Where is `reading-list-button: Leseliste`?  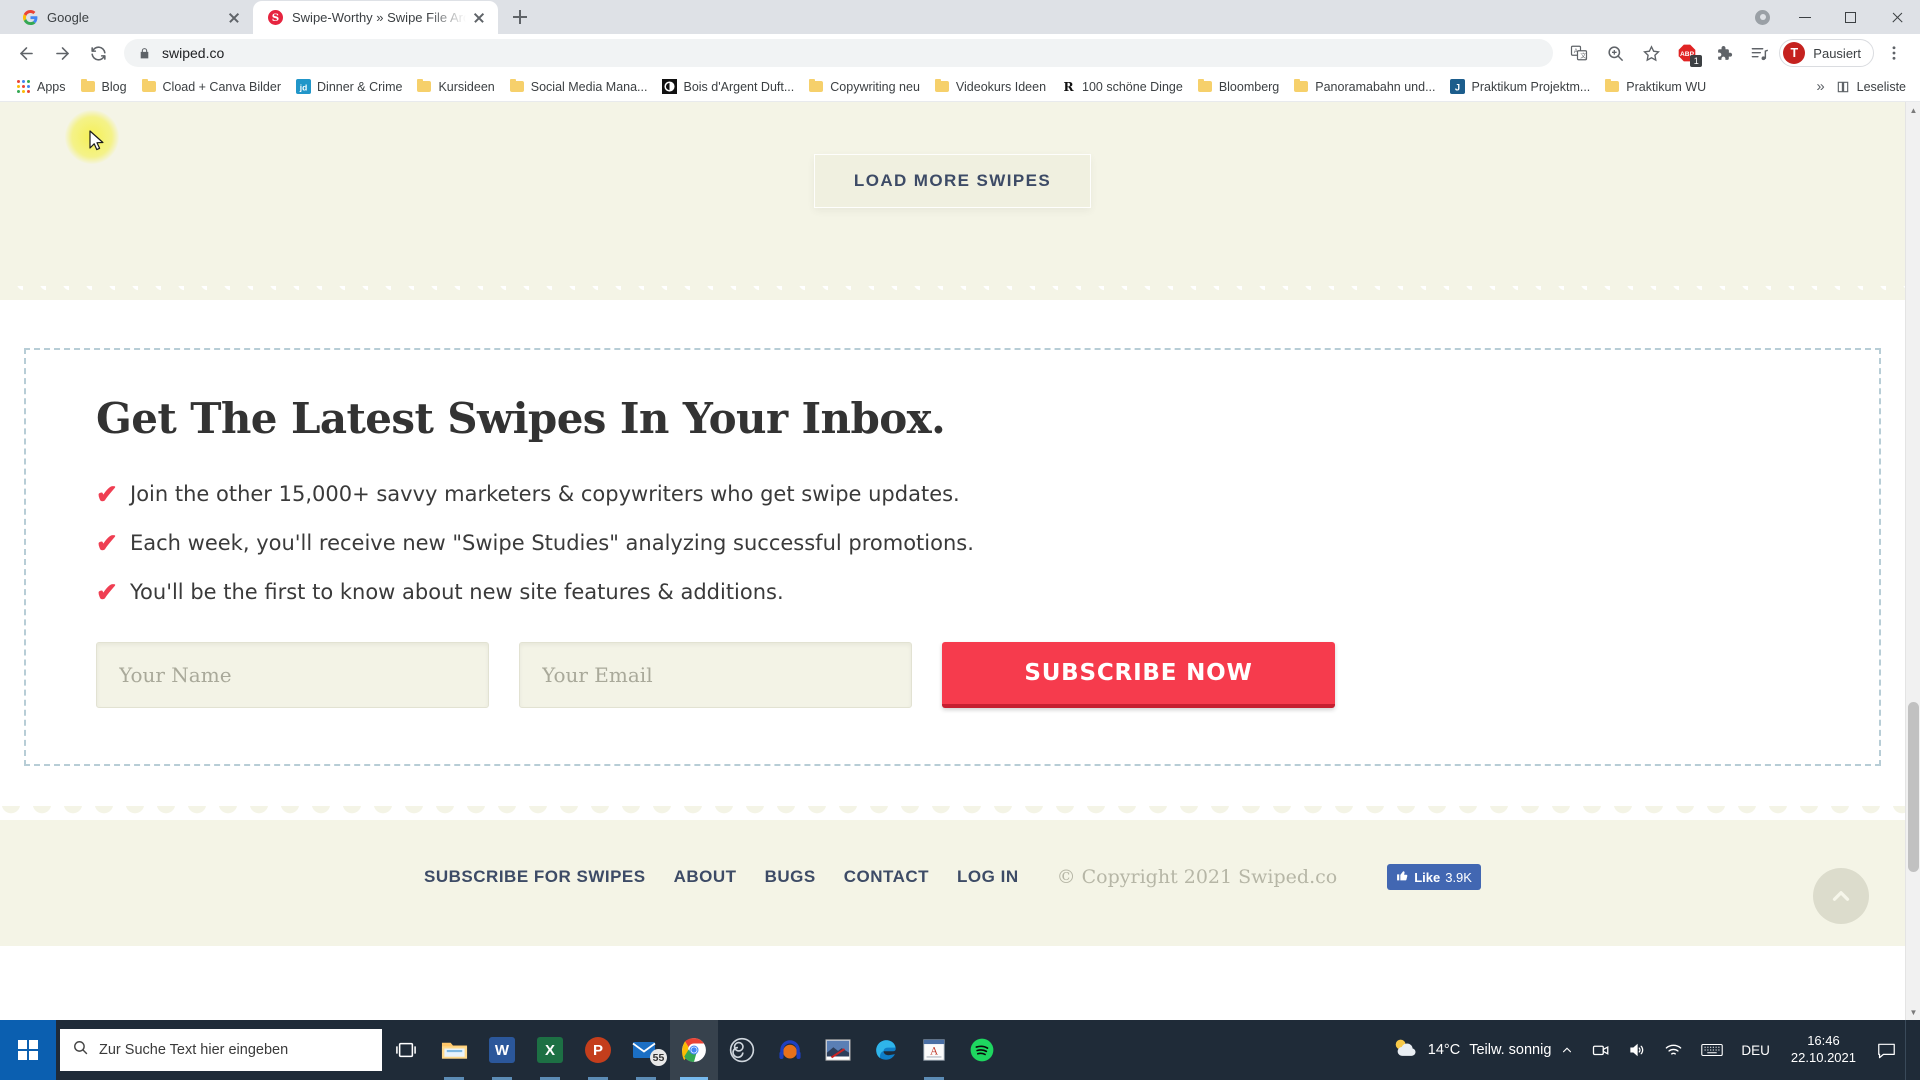
reading-list-button: Leseliste is located at coordinates (1873, 87).